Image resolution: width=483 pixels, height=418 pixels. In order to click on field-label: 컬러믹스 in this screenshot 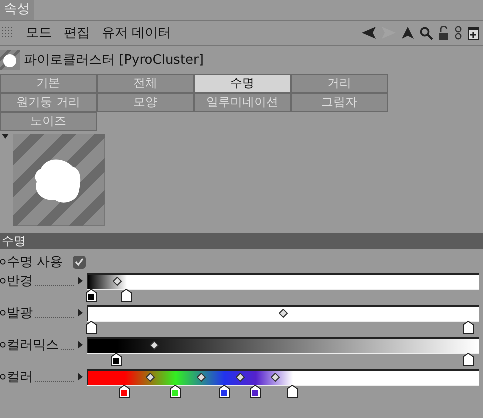, I will do `click(33, 345)`.